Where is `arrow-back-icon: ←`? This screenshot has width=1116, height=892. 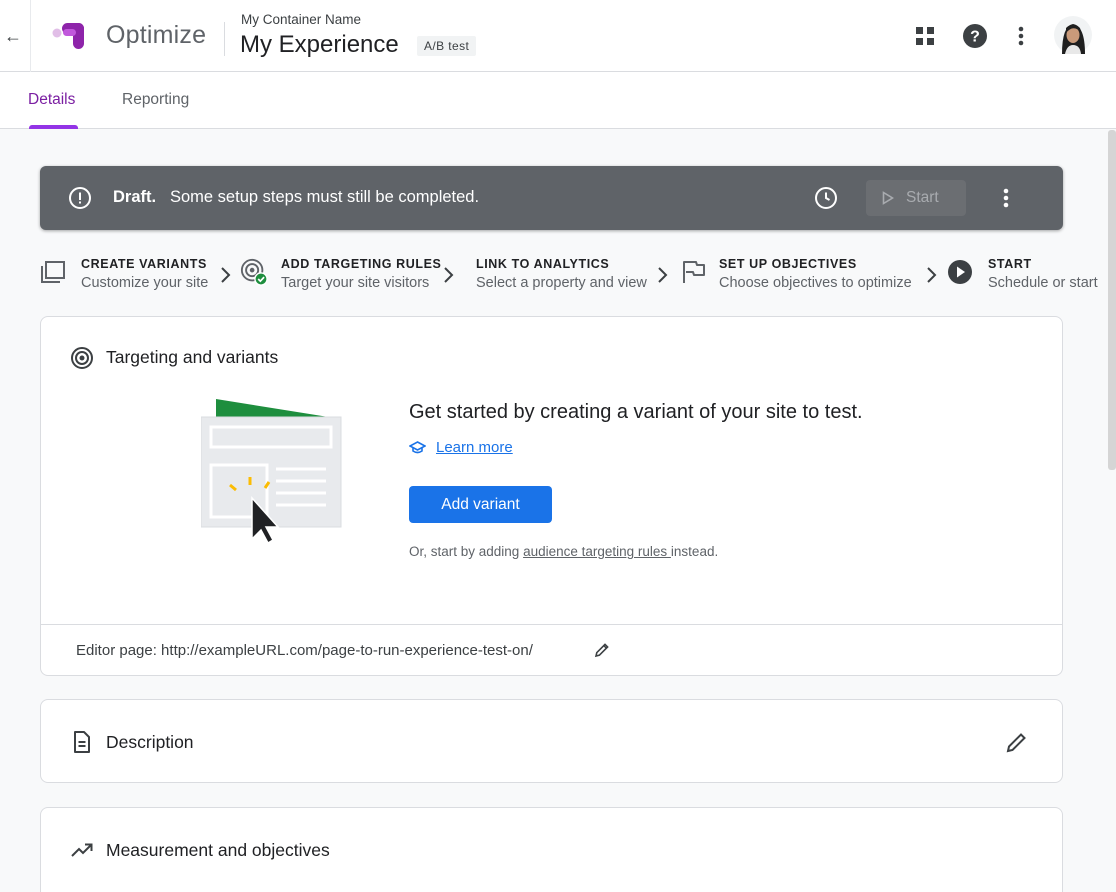 arrow-back-icon: ← is located at coordinates (13, 36).